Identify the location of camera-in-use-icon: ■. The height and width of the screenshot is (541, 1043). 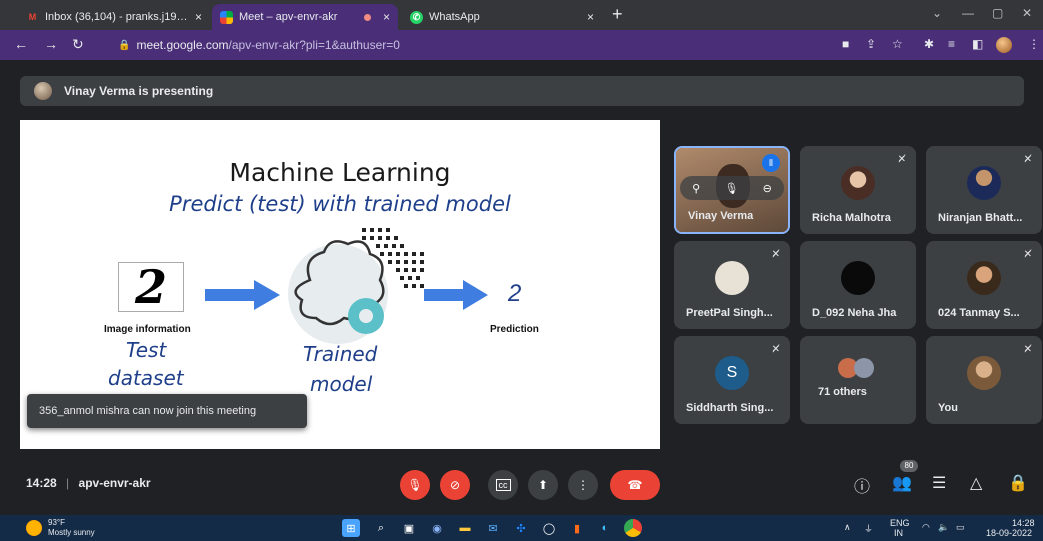
(845, 44).